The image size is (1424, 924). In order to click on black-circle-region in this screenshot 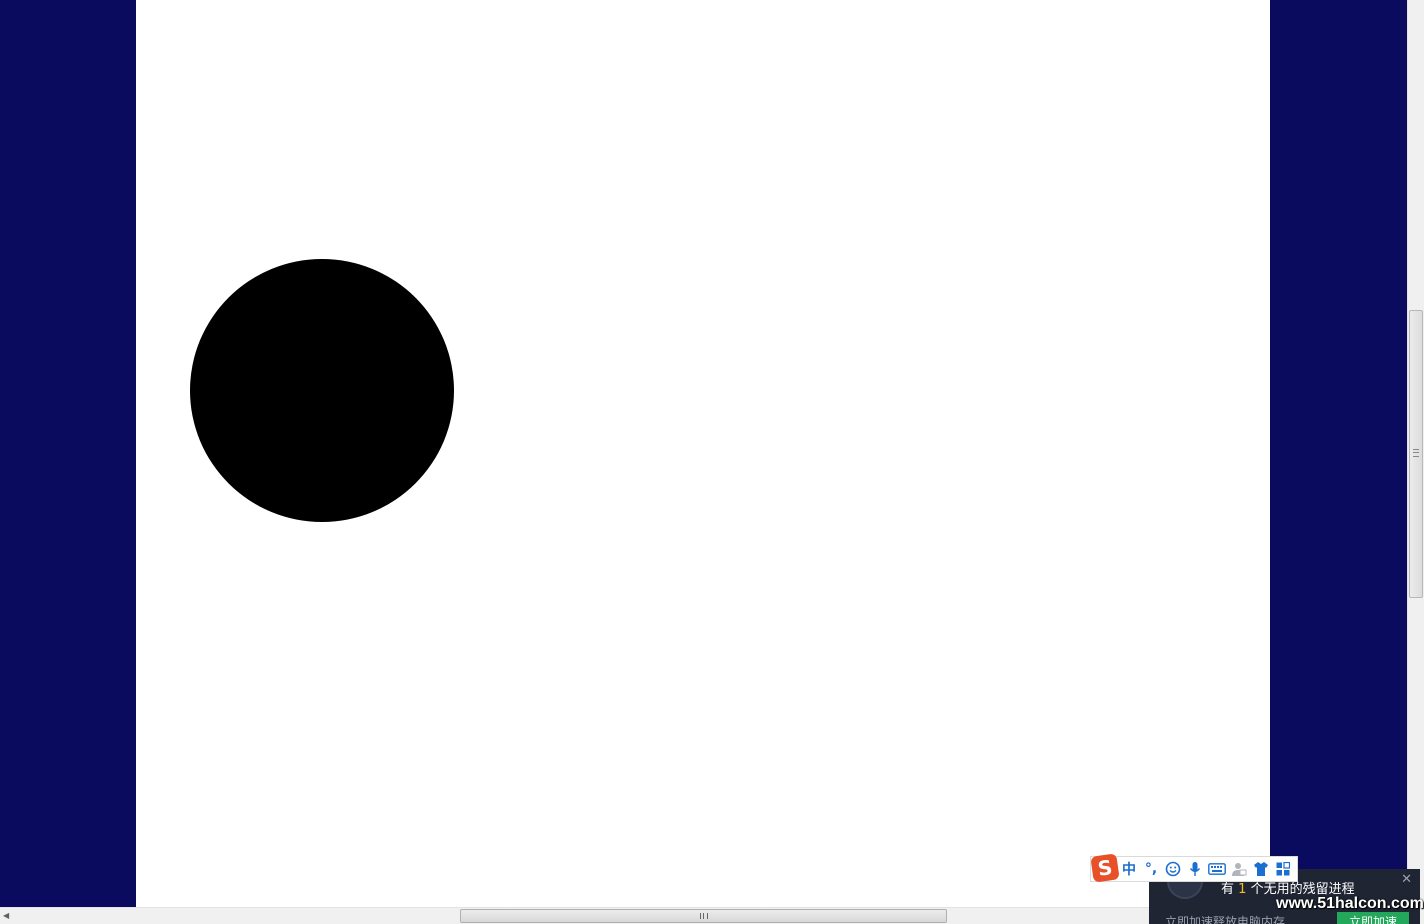, I will do `click(322, 390)`.